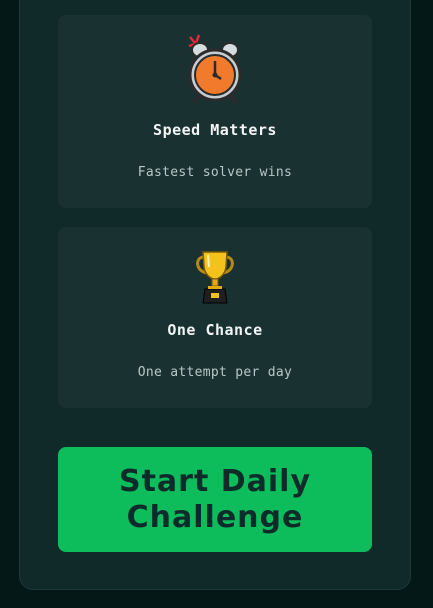 Image resolution: width=433 pixels, height=608 pixels. What do you see at coordinates (215, 330) in the screenshot?
I see `card-title: One Chance` at bounding box center [215, 330].